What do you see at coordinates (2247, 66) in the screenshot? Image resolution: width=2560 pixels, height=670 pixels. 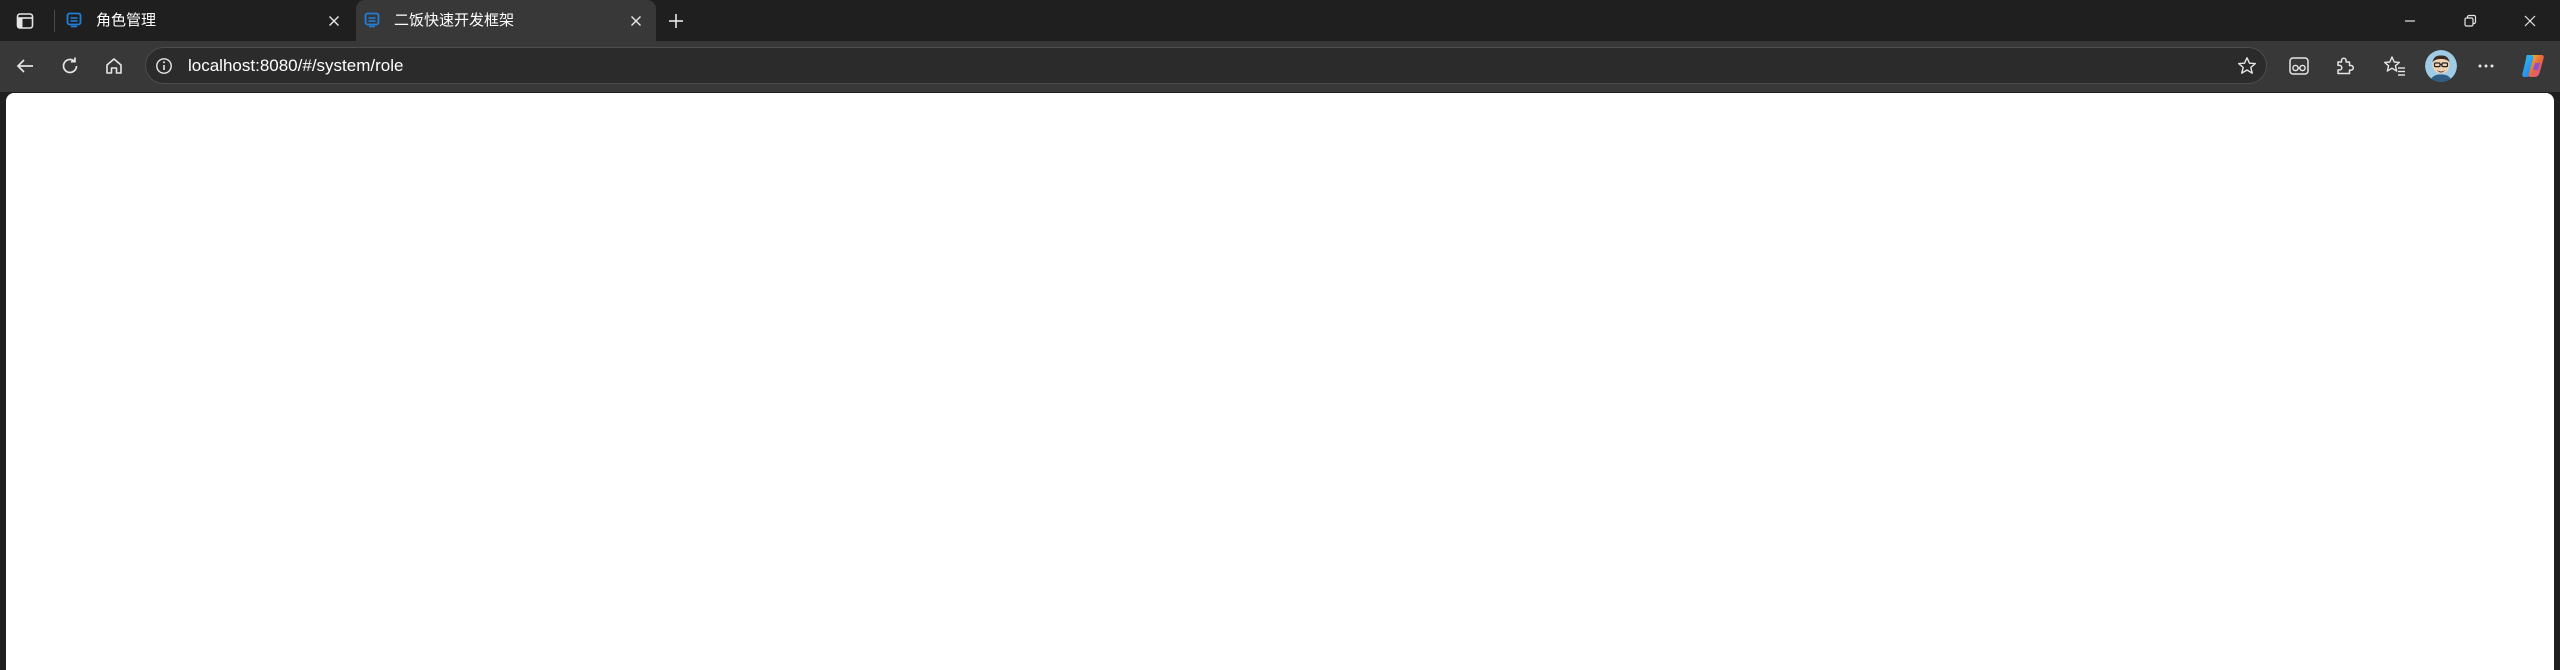 I see `star-icon` at bounding box center [2247, 66].